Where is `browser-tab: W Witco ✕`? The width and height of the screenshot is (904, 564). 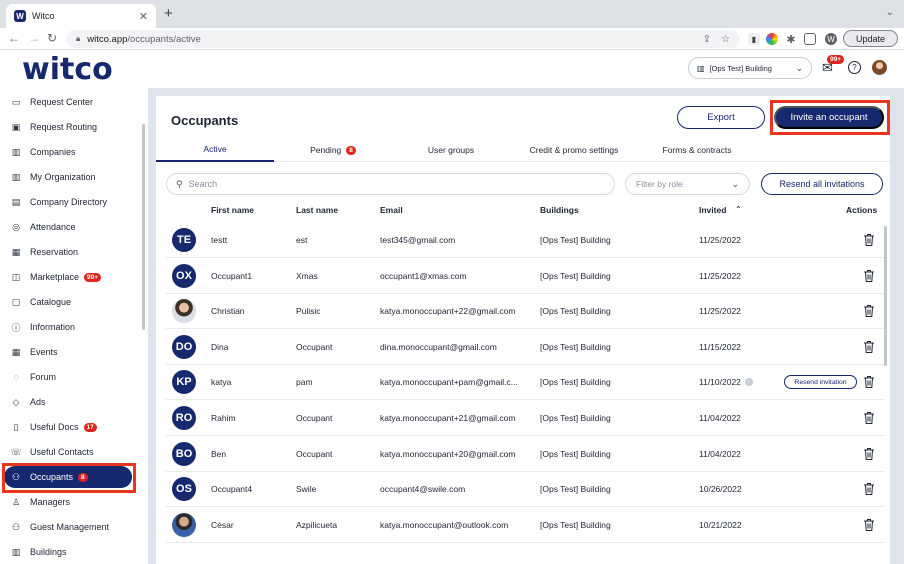 browser-tab: W Witco ✕ is located at coordinates (81, 16).